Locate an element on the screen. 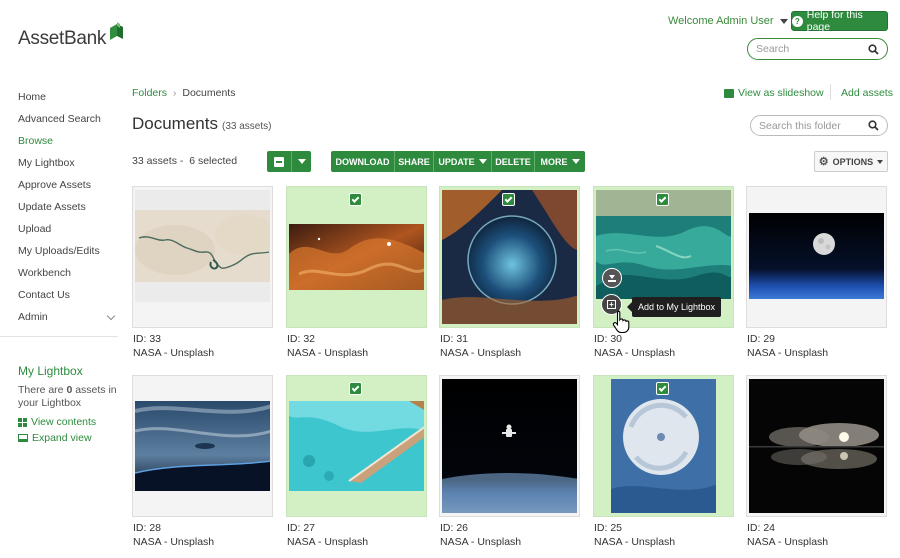 The height and width of the screenshot is (558, 900). sidebar-item-contact-us: Contact Us is located at coordinates (68, 295).